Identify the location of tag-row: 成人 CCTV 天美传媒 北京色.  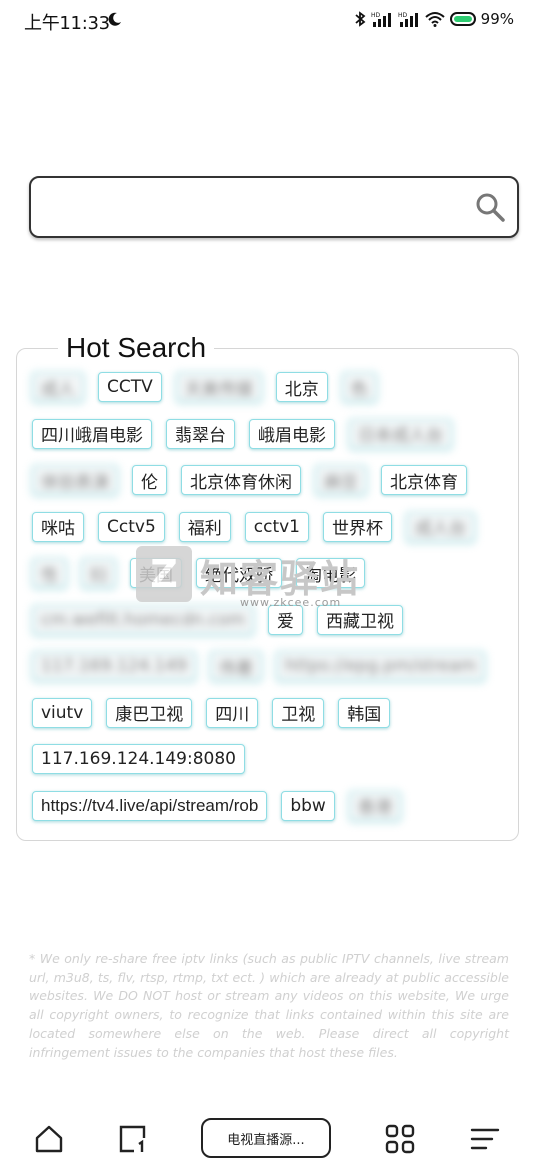
(267, 387).